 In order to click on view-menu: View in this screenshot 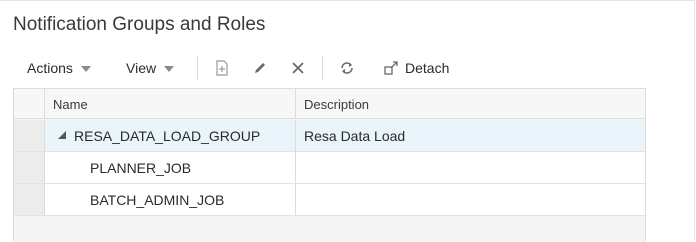, I will do `click(150, 68)`.